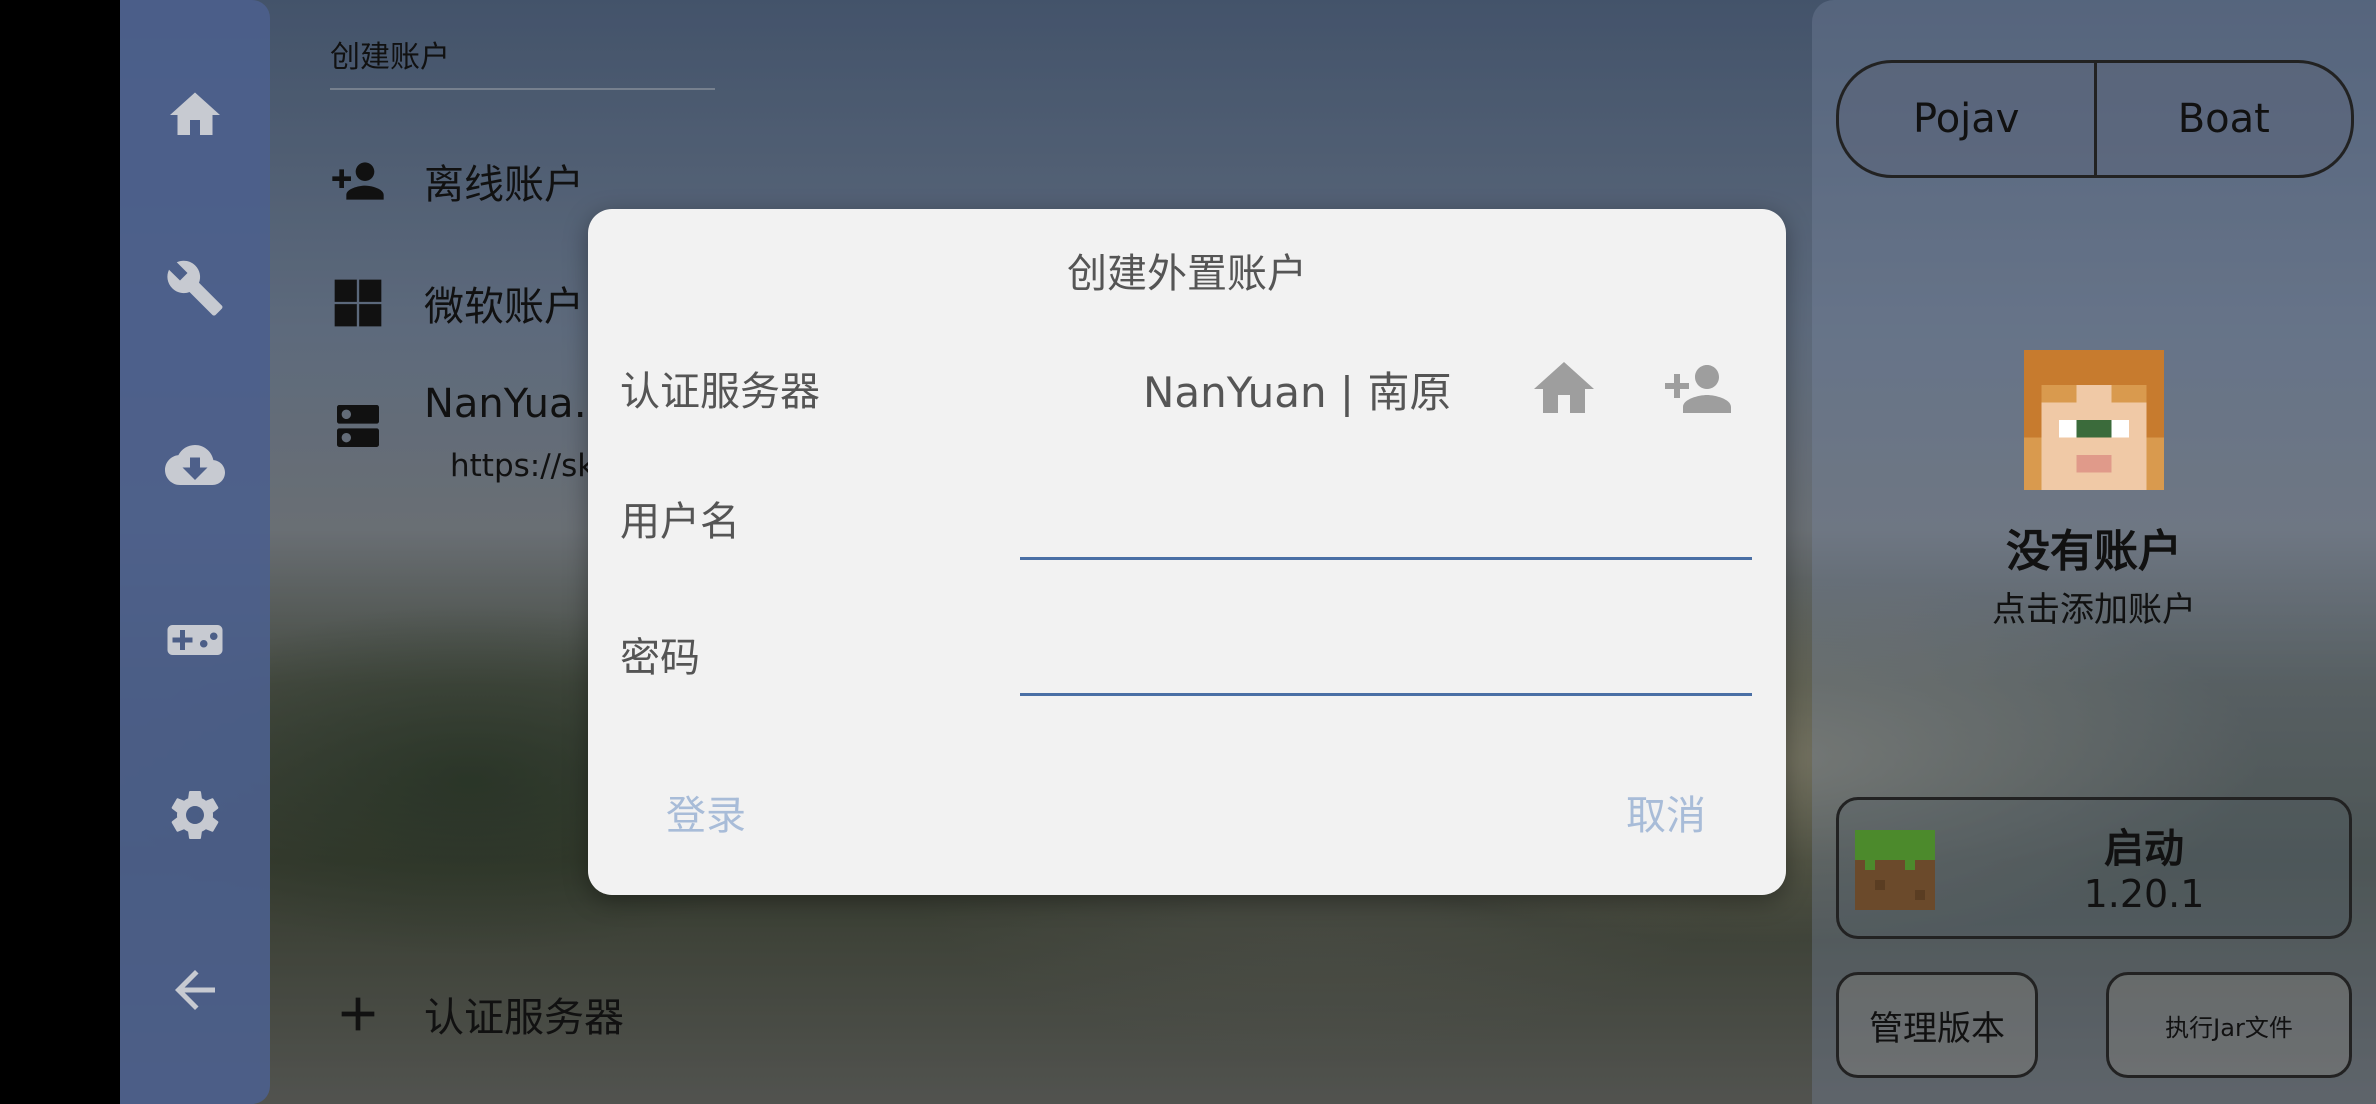 The height and width of the screenshot is (1104, 2376). Describe the element at coordinates (524, 1018) in the screenshot. I see `add-auth-server-label: 认证服务器` at that location.